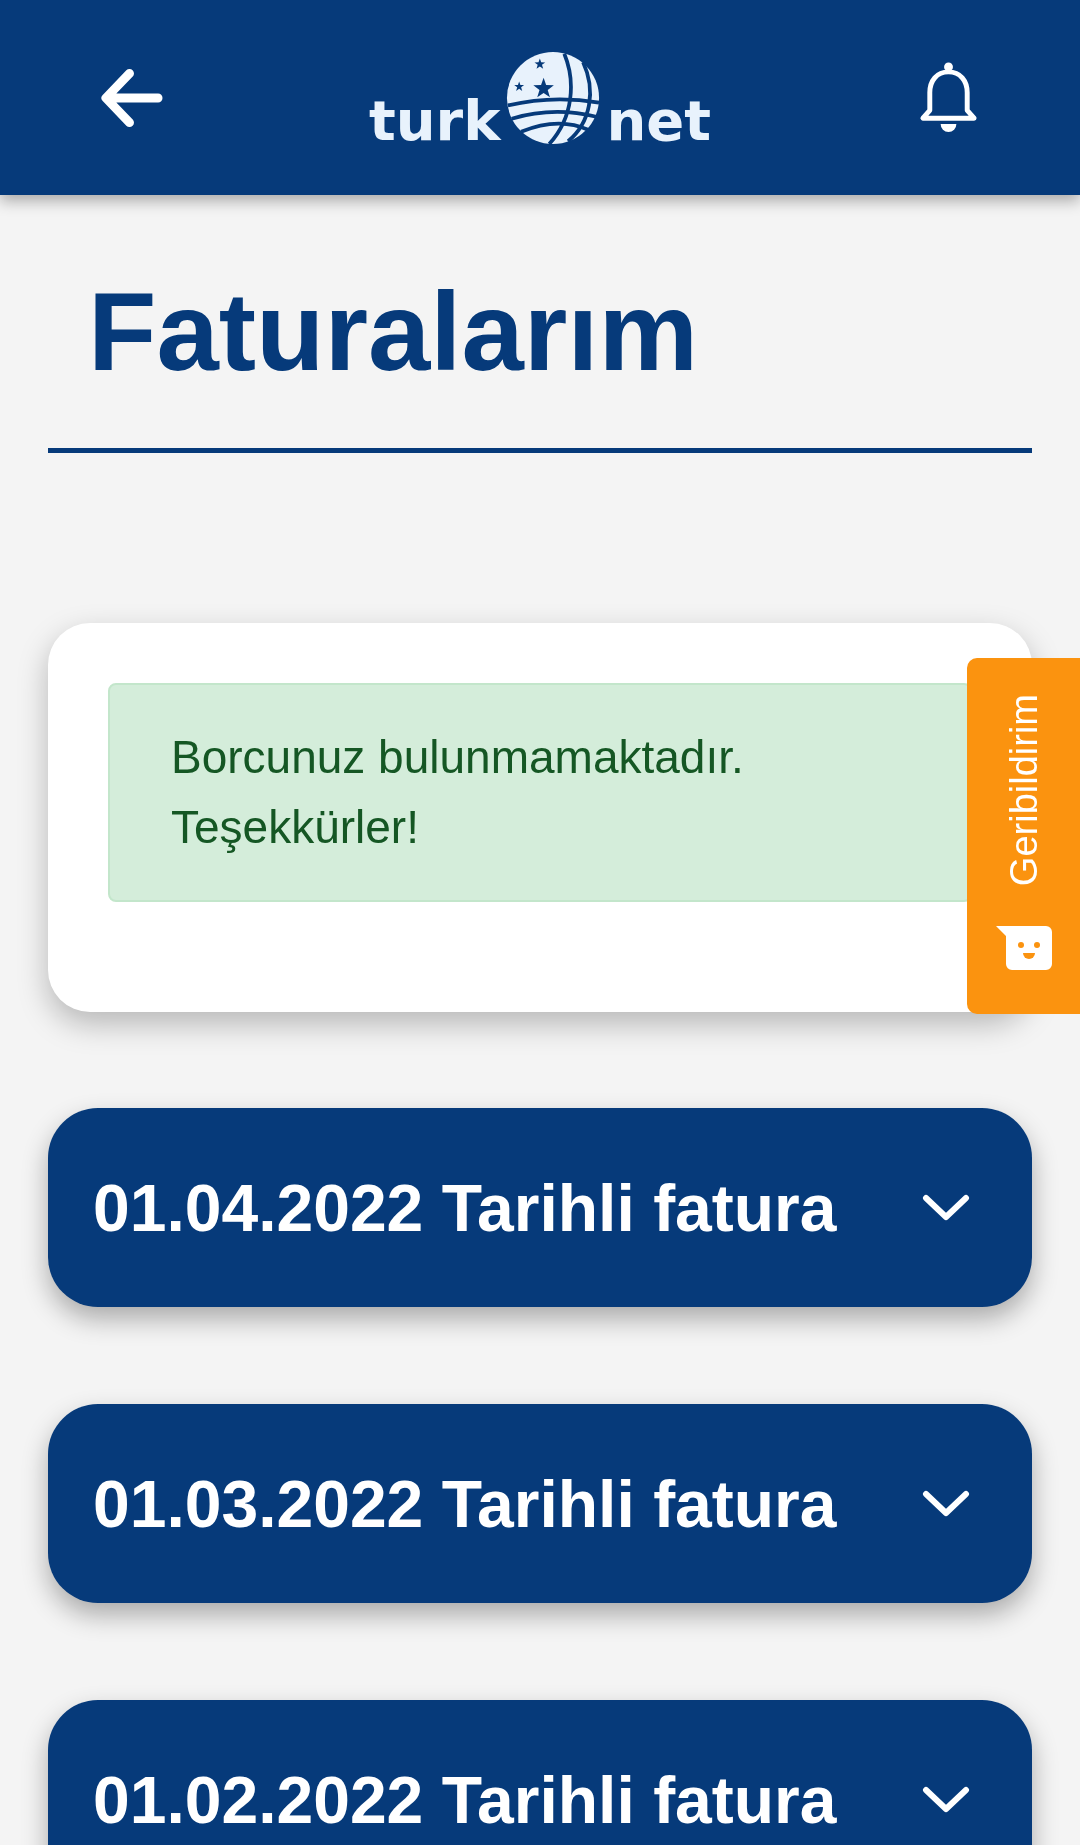  What do you see at coordinates (553, 97) in the screenshot?
I see `globe-icon` at bounding box center [553, 97].